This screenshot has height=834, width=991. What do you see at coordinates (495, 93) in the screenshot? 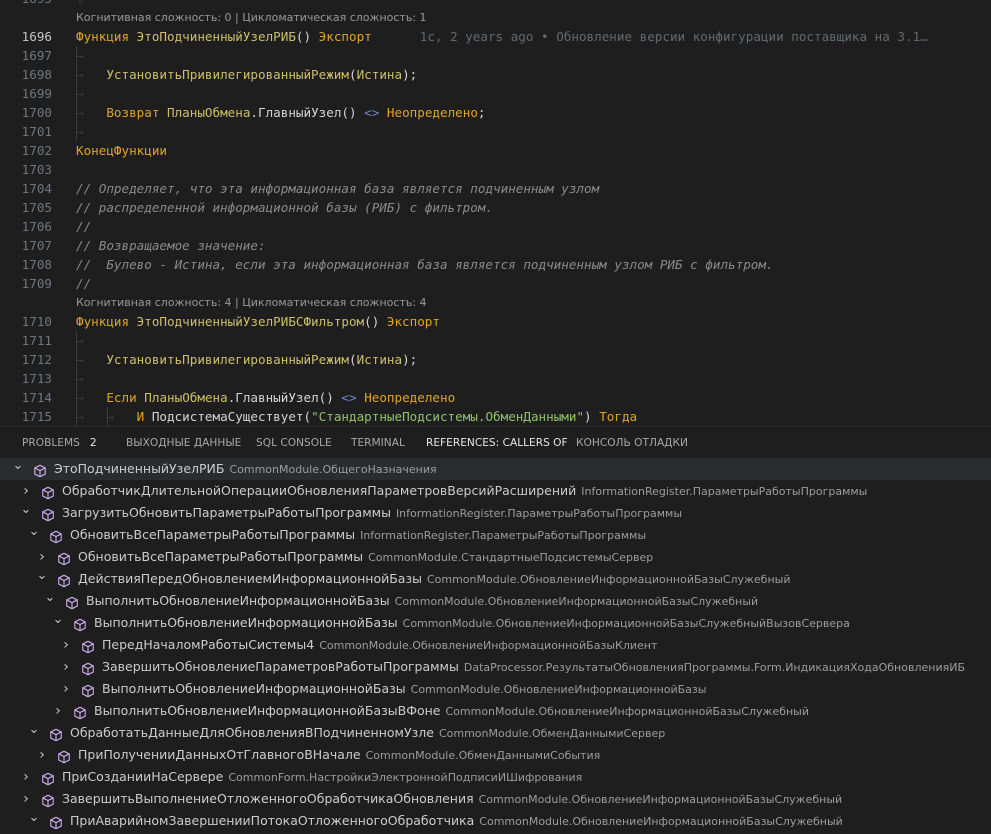
I see `code-line: 1699 →` at bounding box center [495, 93].